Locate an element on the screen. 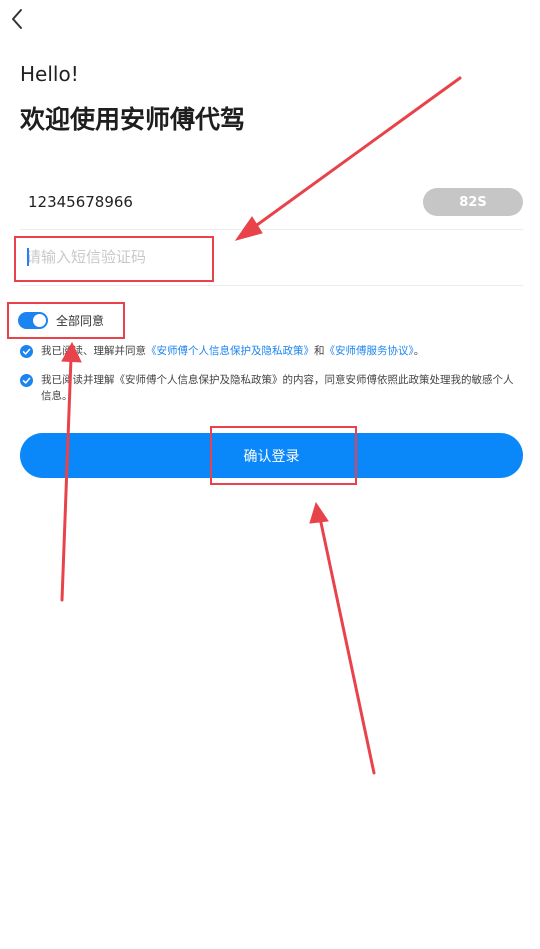 This screenshot has height=949, width=540. resend-countdown-button: 82S is located at coordinates (473, 202).